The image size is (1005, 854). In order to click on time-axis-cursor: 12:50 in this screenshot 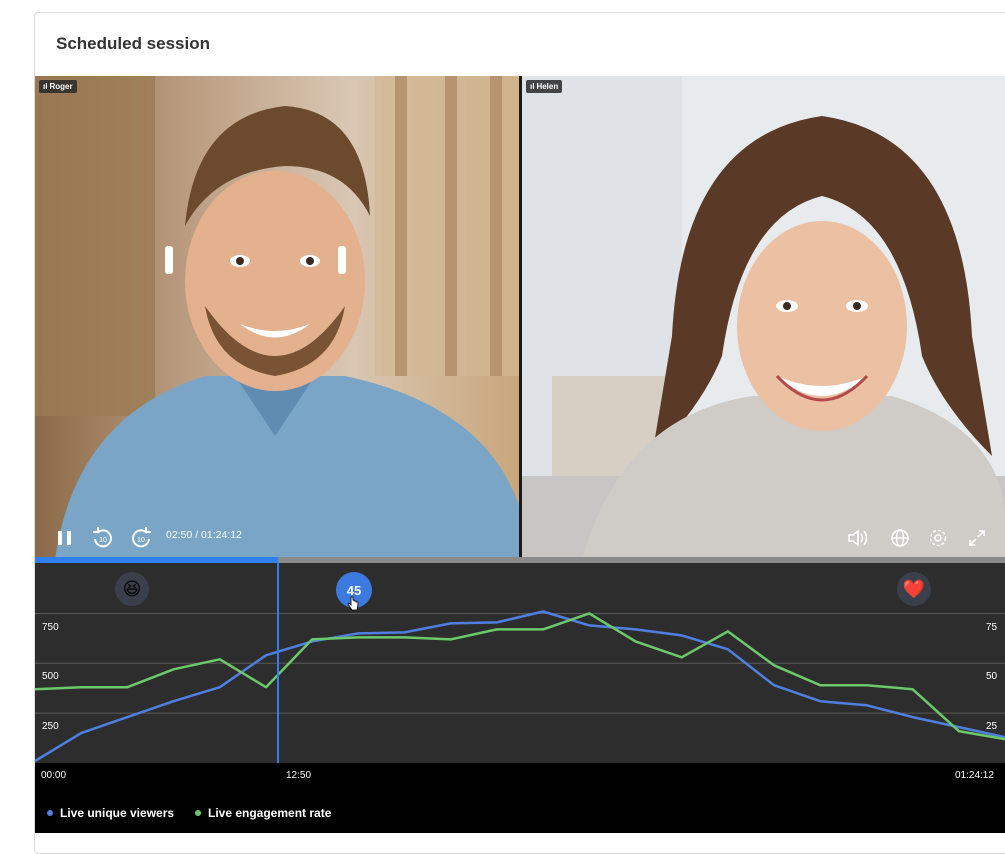, I will do `click(299, 775)`.